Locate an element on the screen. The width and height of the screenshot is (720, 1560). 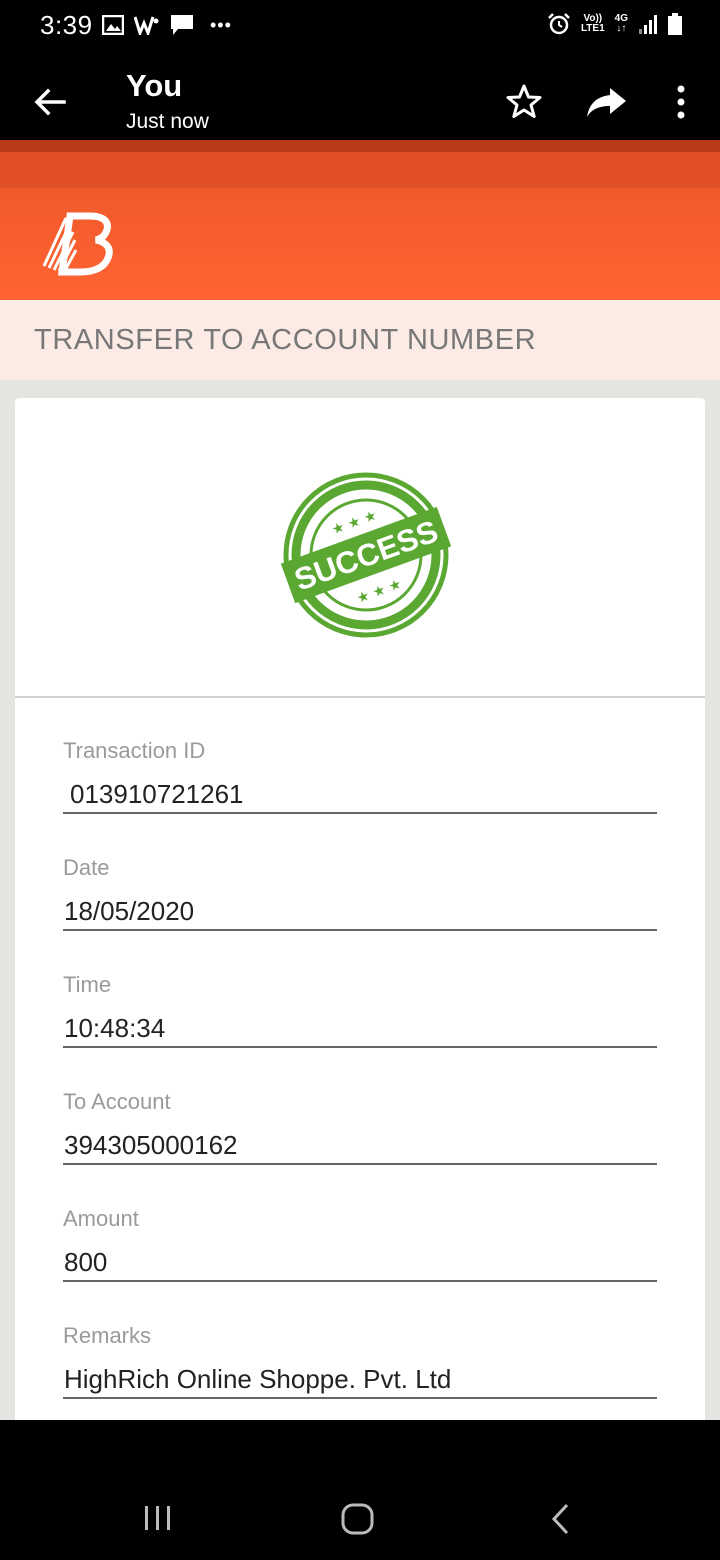
field-value: 013910721261 is located at coordinates (360, 794).